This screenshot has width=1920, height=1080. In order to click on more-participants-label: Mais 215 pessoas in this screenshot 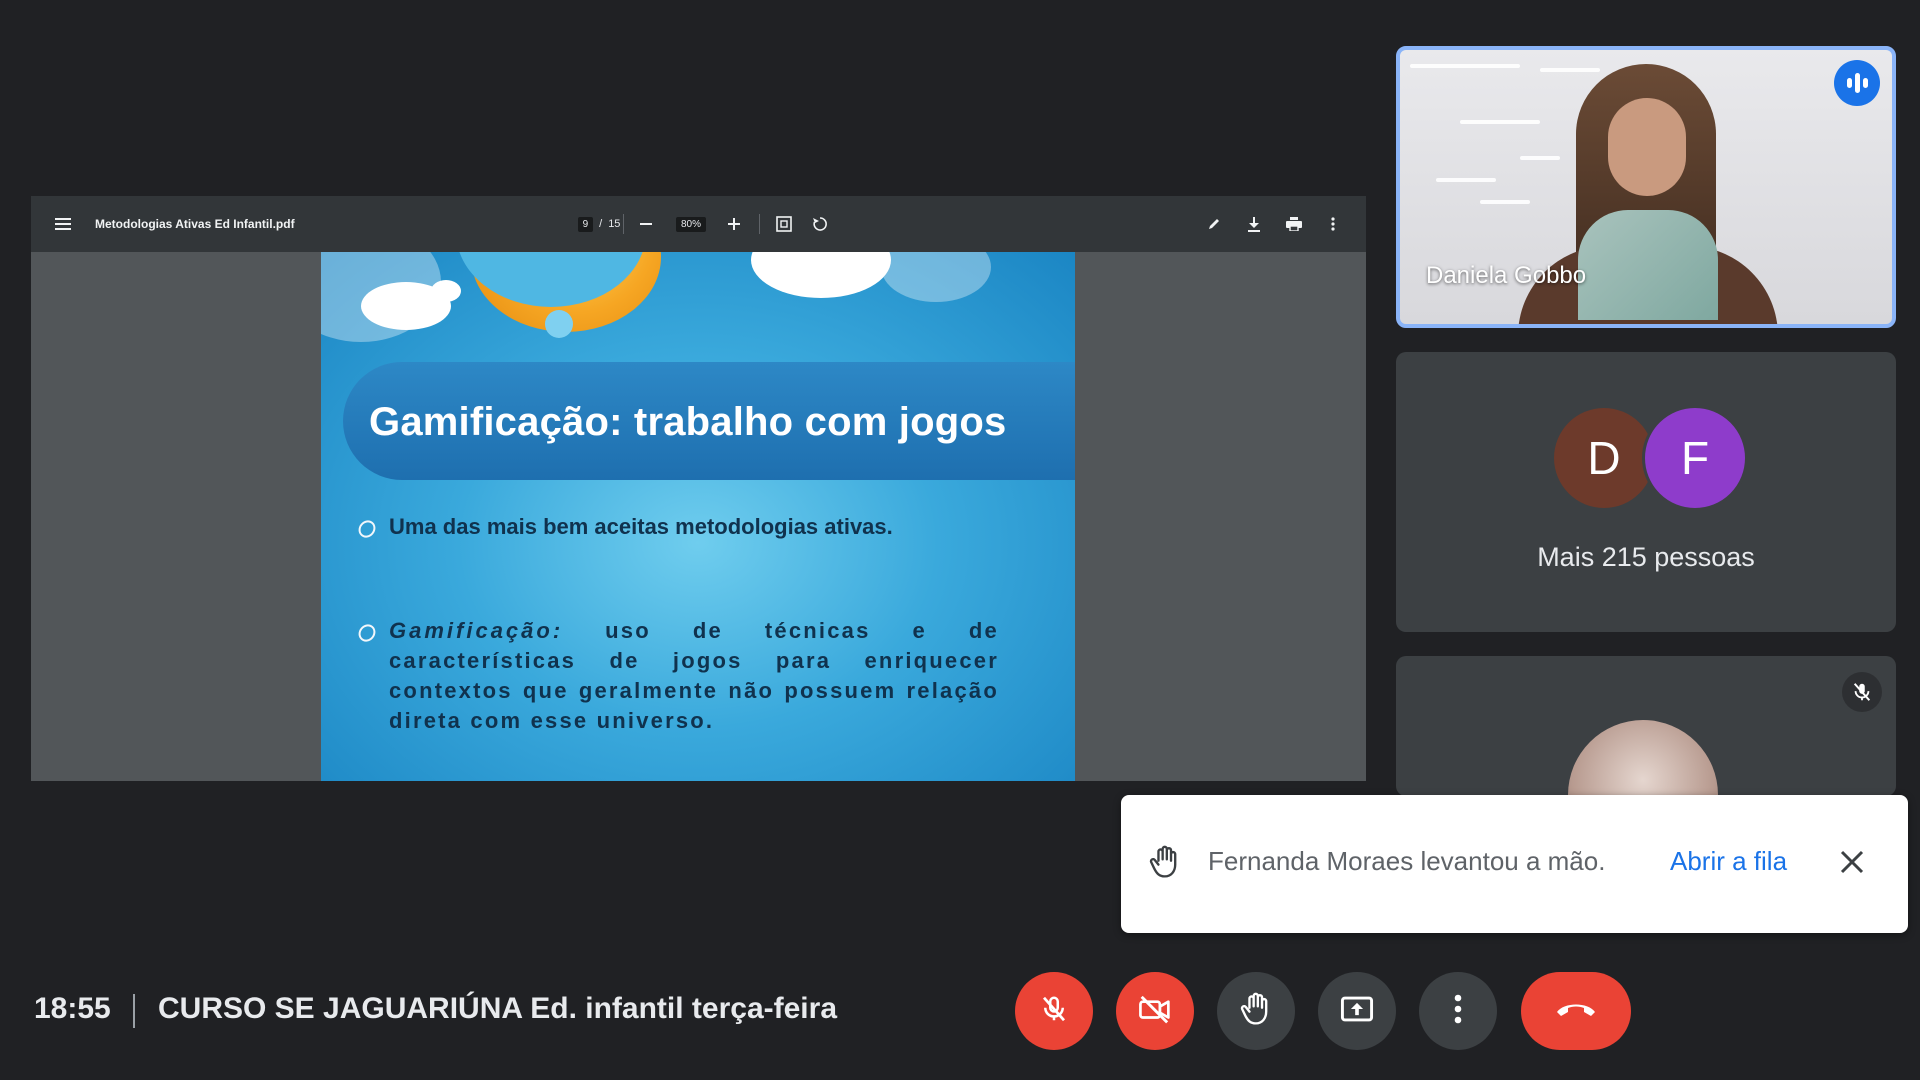, I will do `click(1646, 557)`.